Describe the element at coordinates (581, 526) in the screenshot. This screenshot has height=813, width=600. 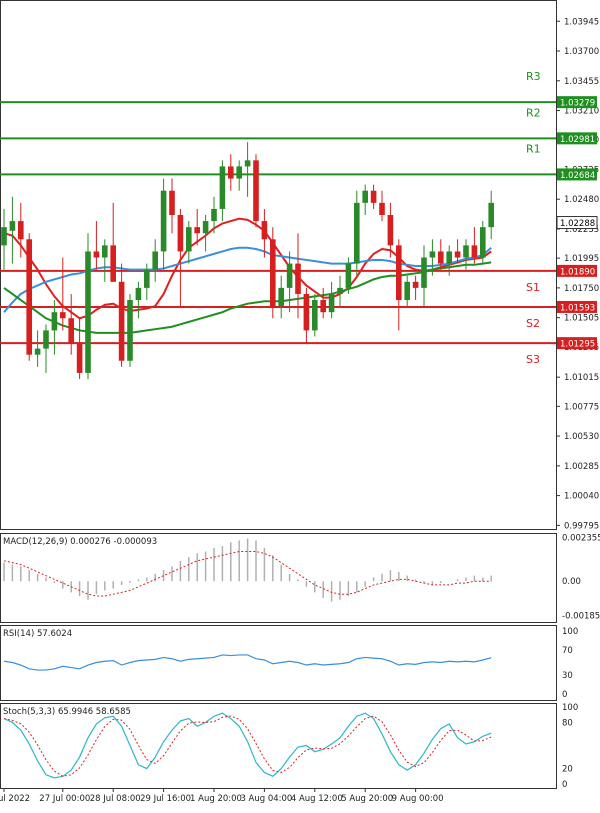
I see `y-tick-label: 0.99795` at that location.